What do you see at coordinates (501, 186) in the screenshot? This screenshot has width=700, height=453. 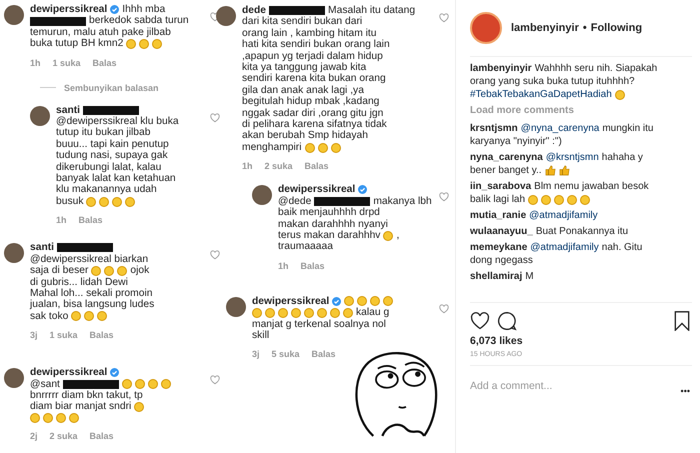 I see `username: iin_sarabova` at bounding box center [501, 186].